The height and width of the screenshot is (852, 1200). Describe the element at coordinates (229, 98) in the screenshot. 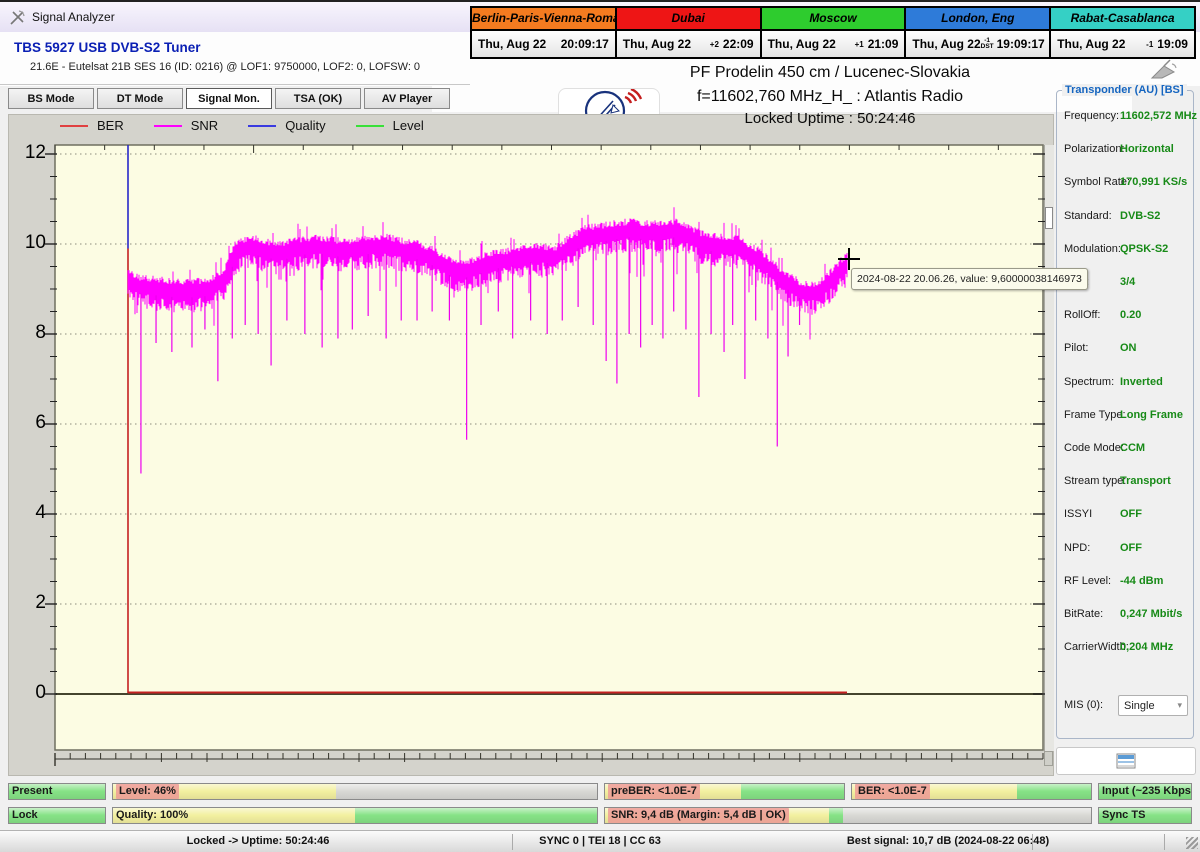

I see `mode-tab-signal-mon-: Signal Mon.` at that location.